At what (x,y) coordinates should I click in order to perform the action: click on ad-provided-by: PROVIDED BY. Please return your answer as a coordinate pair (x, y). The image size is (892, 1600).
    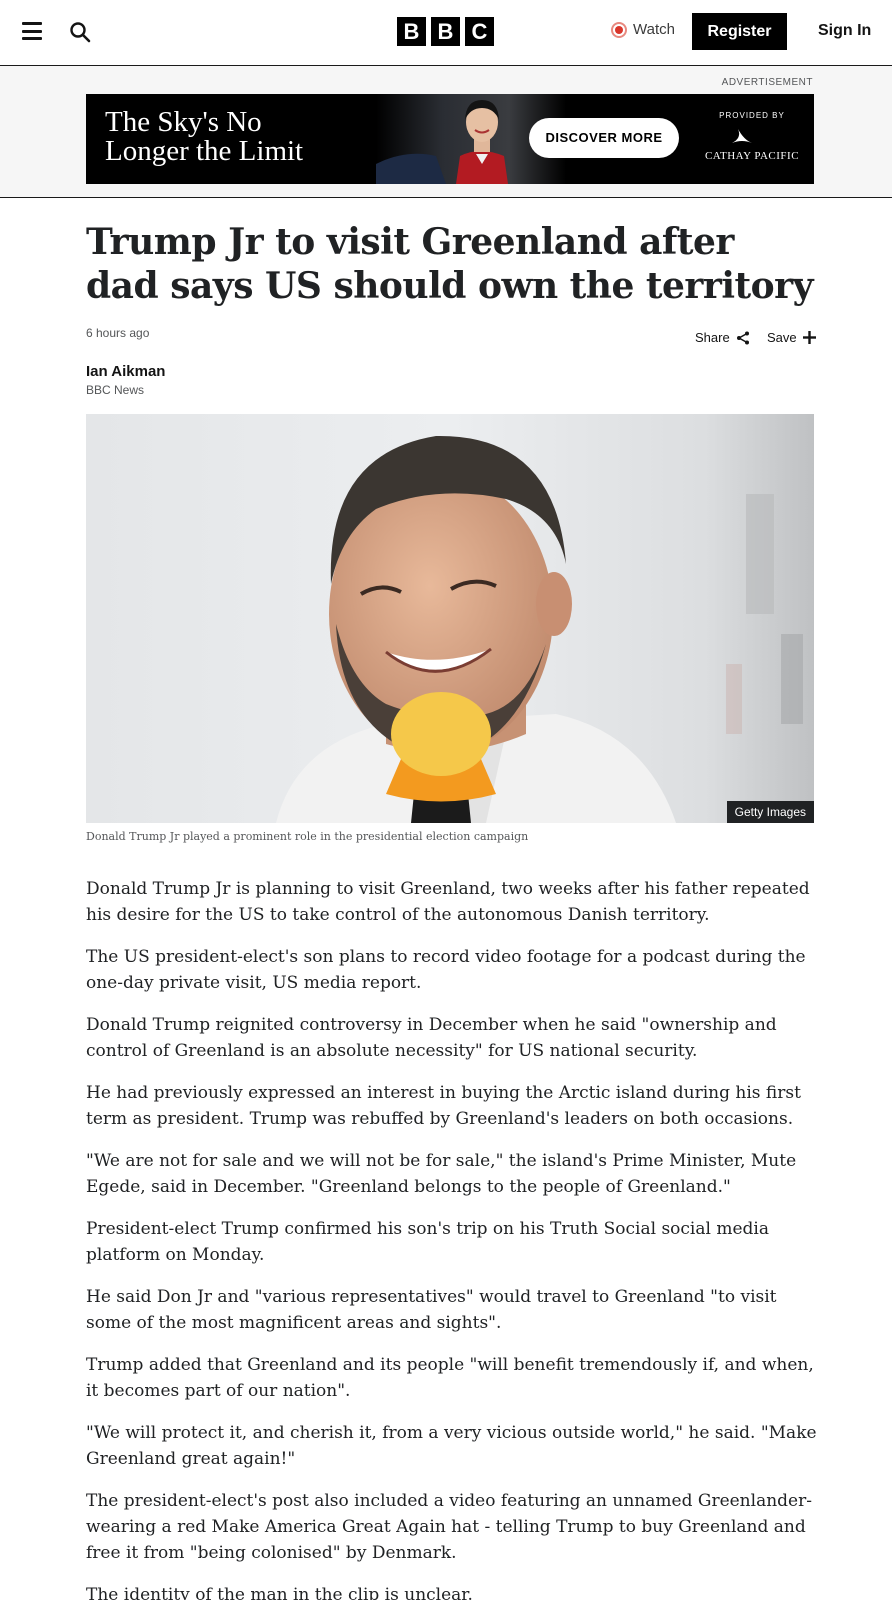
    Looking at the image, I should click on (752, 115).